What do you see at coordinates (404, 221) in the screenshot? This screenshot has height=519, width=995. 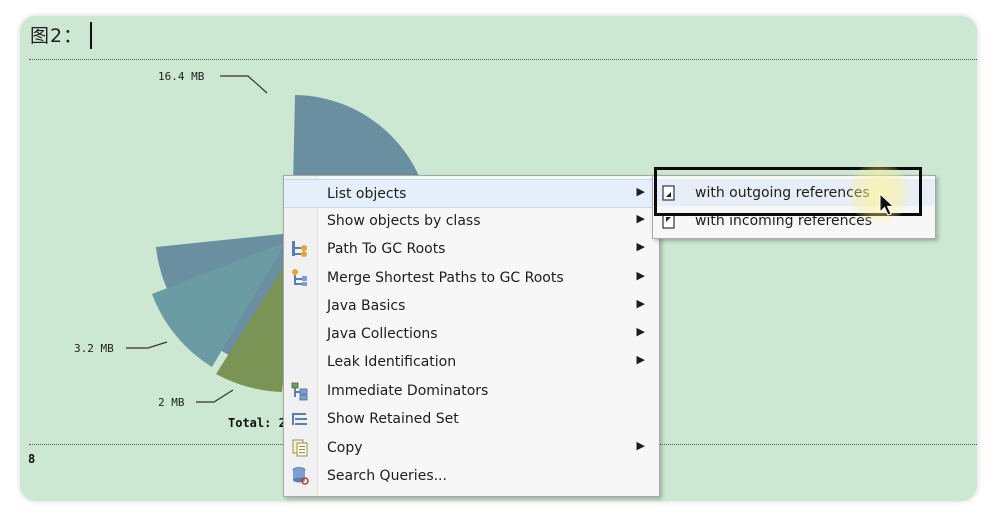 I see `menu-item-label: Show objects by class` at bounding box center [404, 221].